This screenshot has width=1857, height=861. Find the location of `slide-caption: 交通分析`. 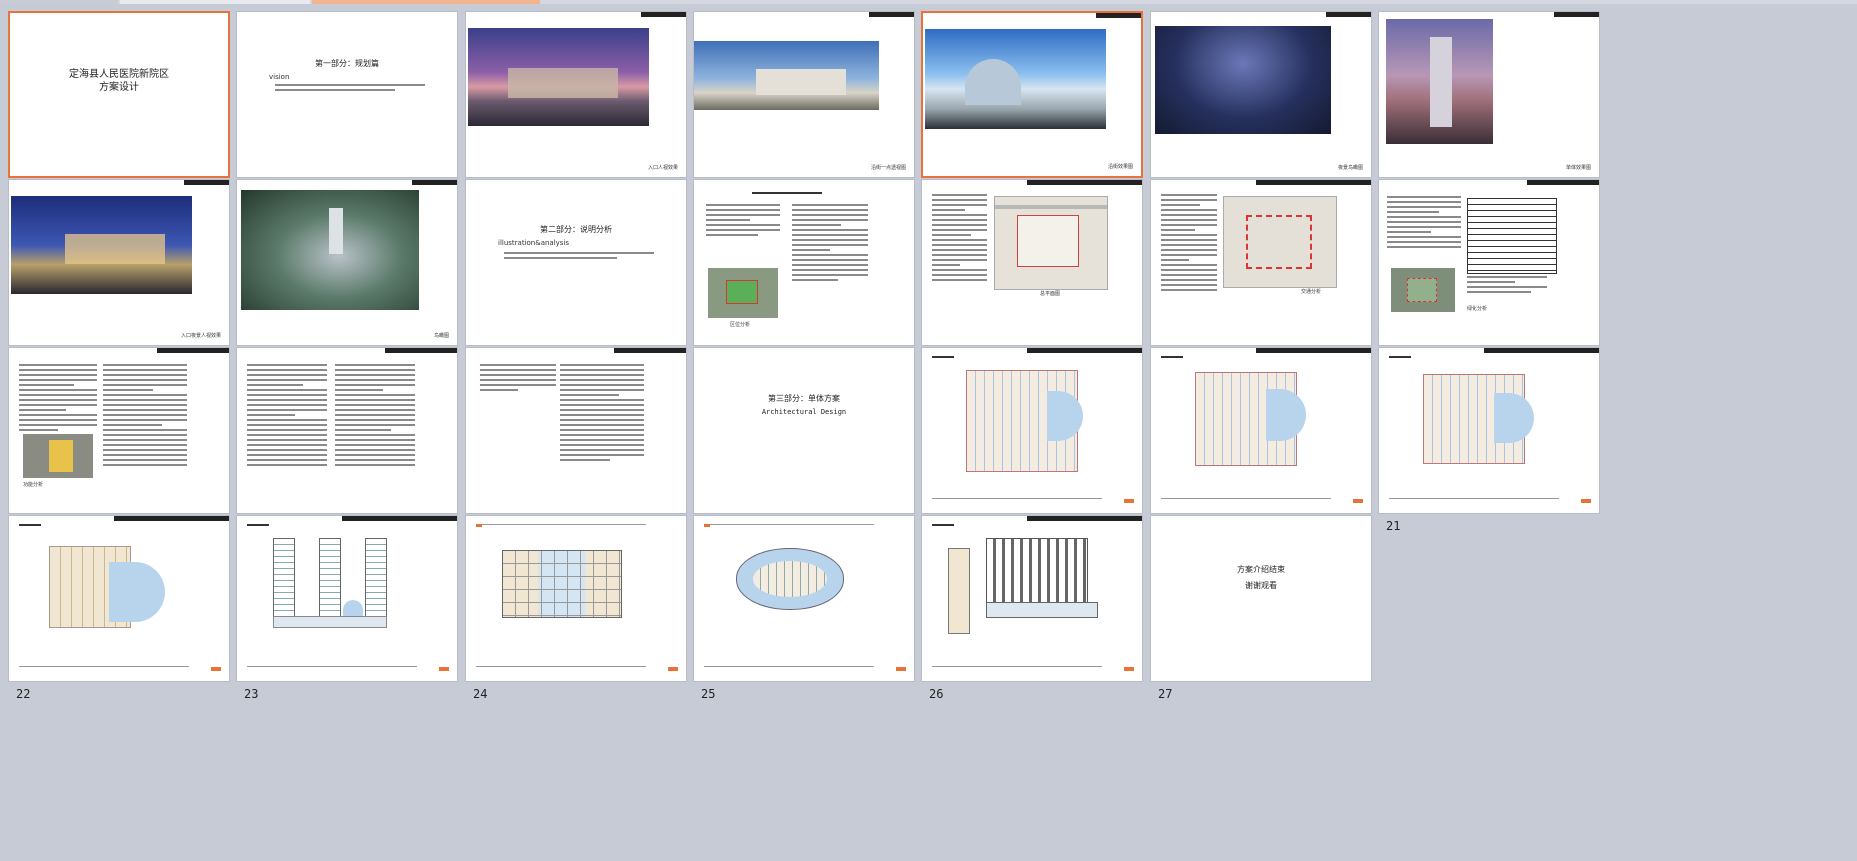

slide-caption: 交通分析 is located at coordinates (1311, 292).